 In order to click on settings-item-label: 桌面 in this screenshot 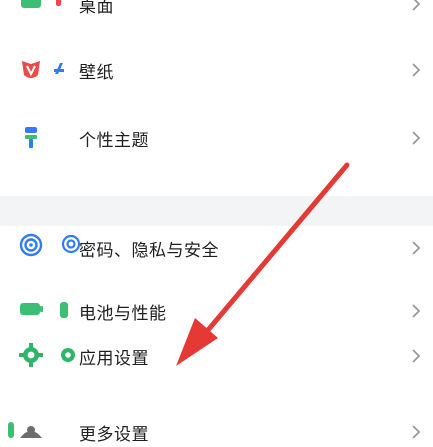, I will do `click(96, 8)`.